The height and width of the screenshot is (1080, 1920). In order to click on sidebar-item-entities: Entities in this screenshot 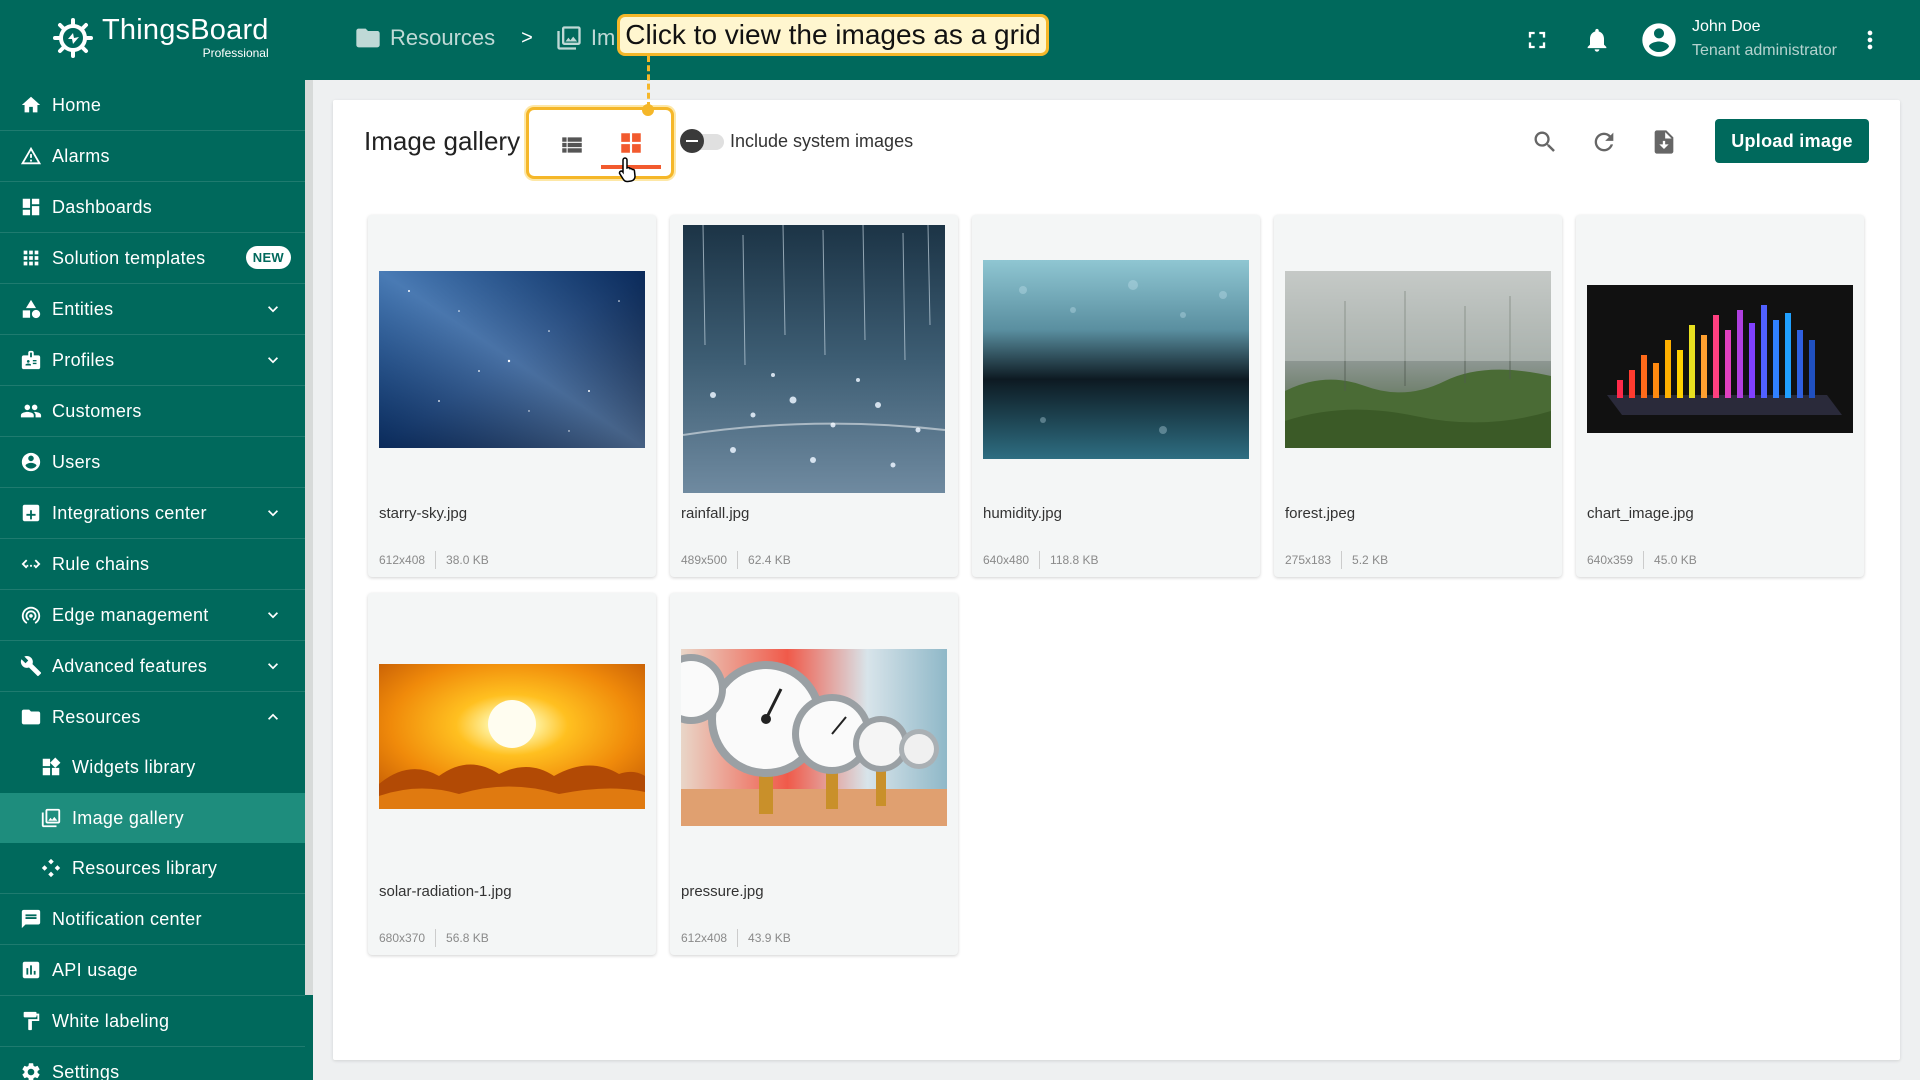, I will do `click(152, 309)`.